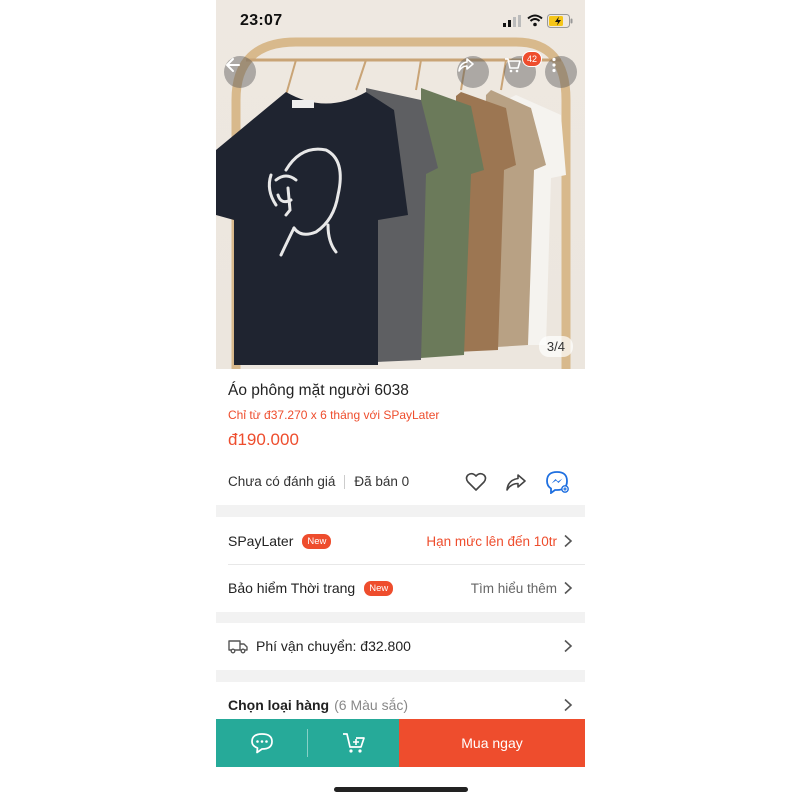 Image resolution: width=800 pixels, height=800 pixels. Describe the element at coordinates (561, 72) in the screenshot. I see `more-button` at that location.